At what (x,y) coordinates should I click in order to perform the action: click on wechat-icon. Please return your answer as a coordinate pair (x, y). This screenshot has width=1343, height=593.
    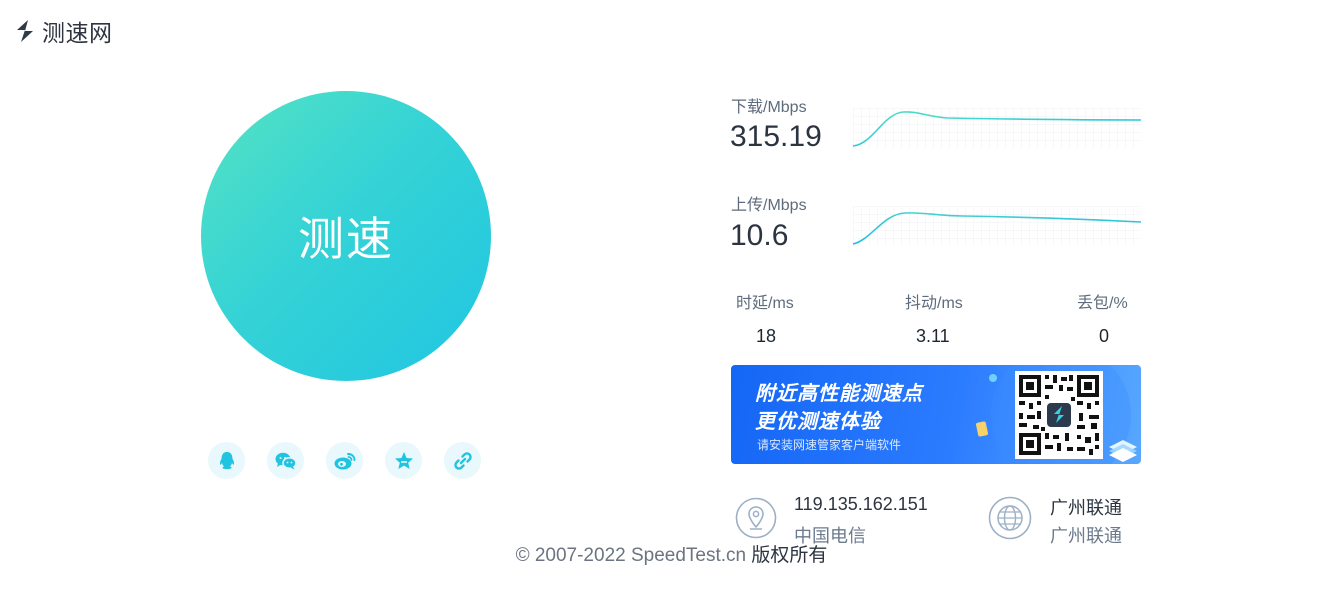
    Looking at the image, I should click on (286, 460).